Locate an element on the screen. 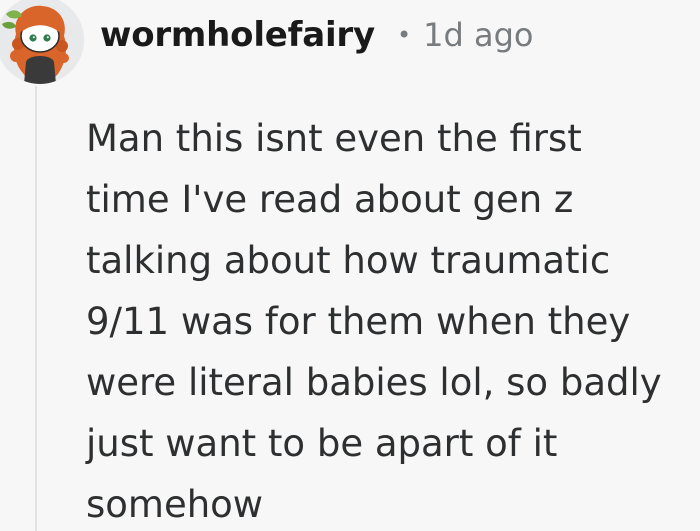 The width and height of the screenshot is (700, 531). comment-header: wormholefairy • 1d ago is located at coordinates (316, 35).